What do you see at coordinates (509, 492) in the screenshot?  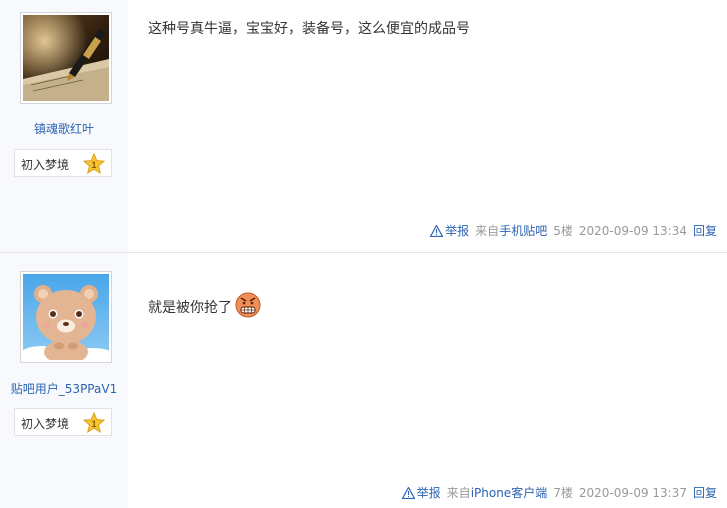 I see `source-link: iPhone客户端` at bounding box center [509, 492].